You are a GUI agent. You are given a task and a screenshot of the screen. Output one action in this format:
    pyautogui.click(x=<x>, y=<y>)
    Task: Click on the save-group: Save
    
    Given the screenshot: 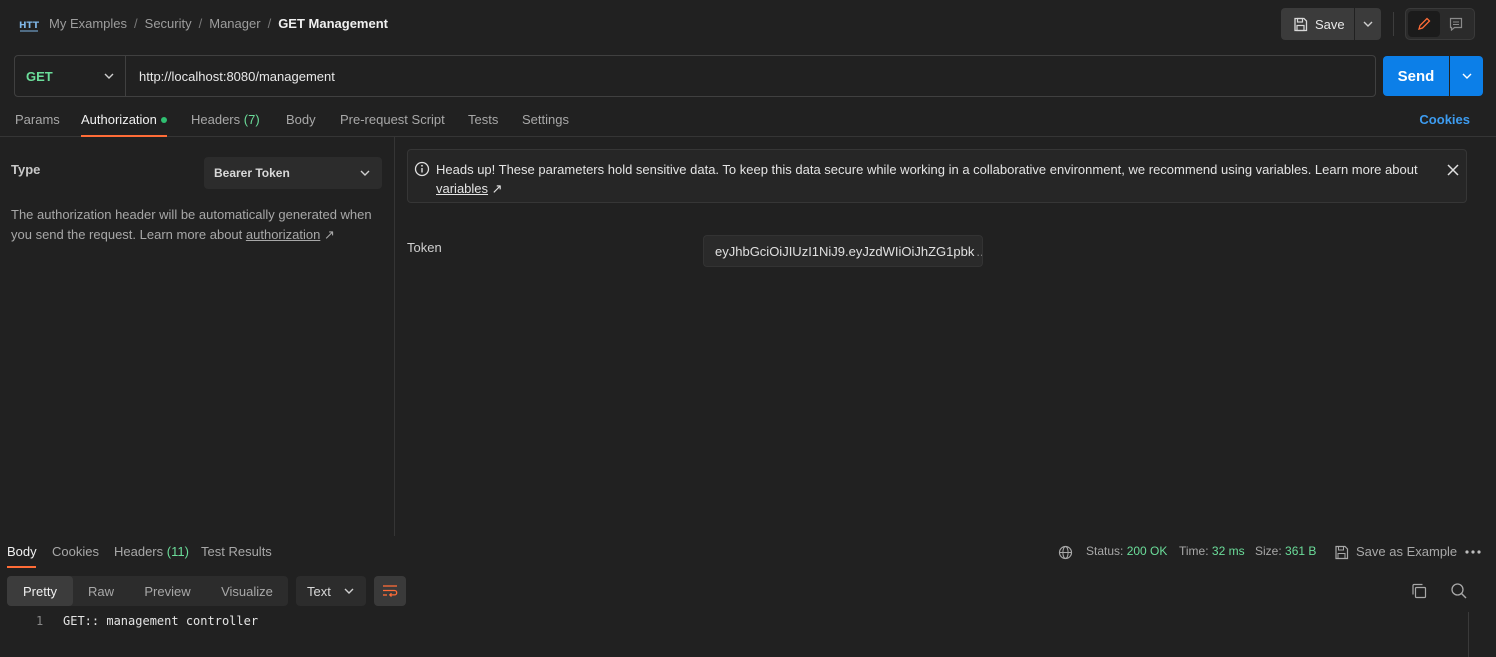 What is the action you would take?
    pyautogui.click(x=1331, y=24)
    